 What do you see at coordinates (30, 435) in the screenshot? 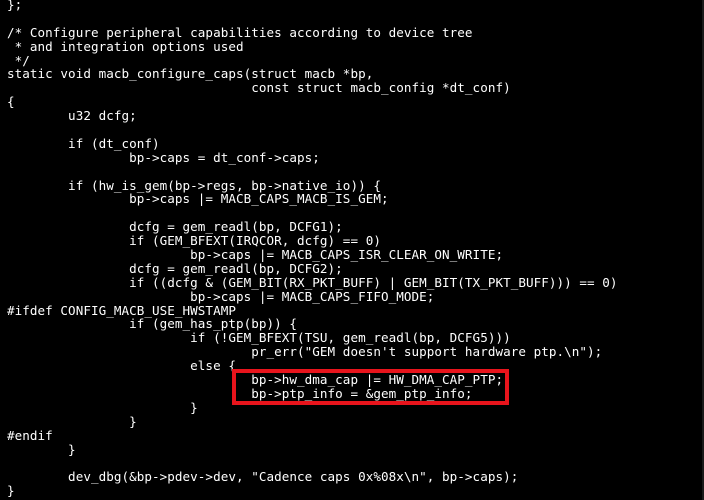
I see `preprocessor-directive: #endif` at bounding box center [30, 435].